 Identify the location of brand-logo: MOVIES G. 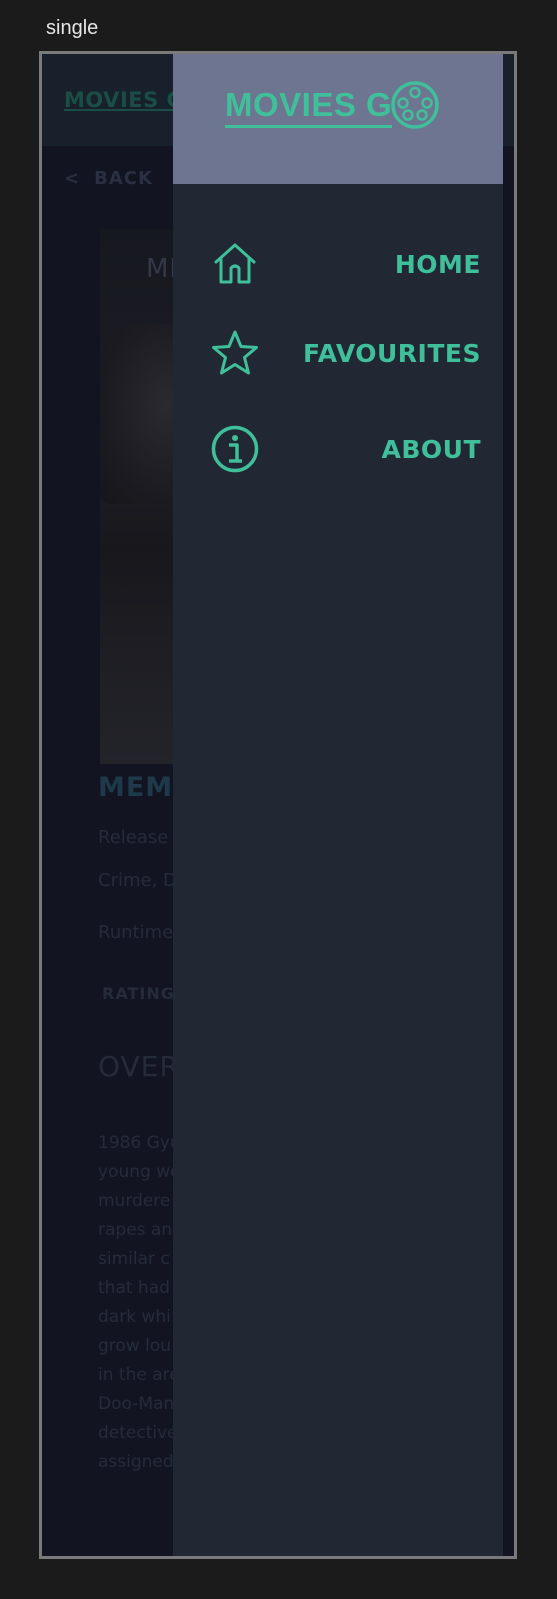
(332, 105).